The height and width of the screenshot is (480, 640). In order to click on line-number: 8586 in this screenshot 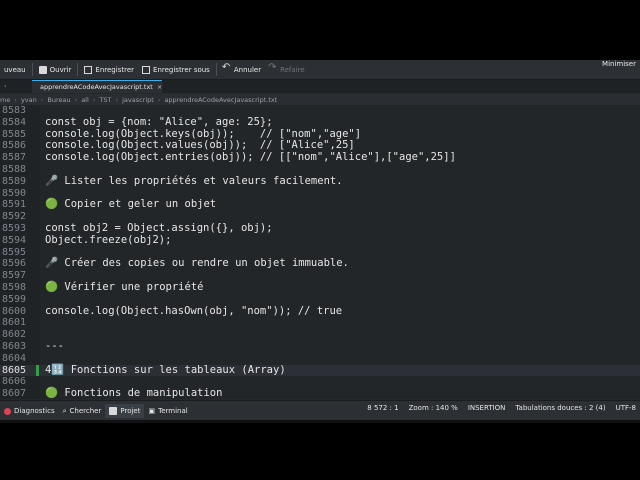, I will do `click(14, 146)`.